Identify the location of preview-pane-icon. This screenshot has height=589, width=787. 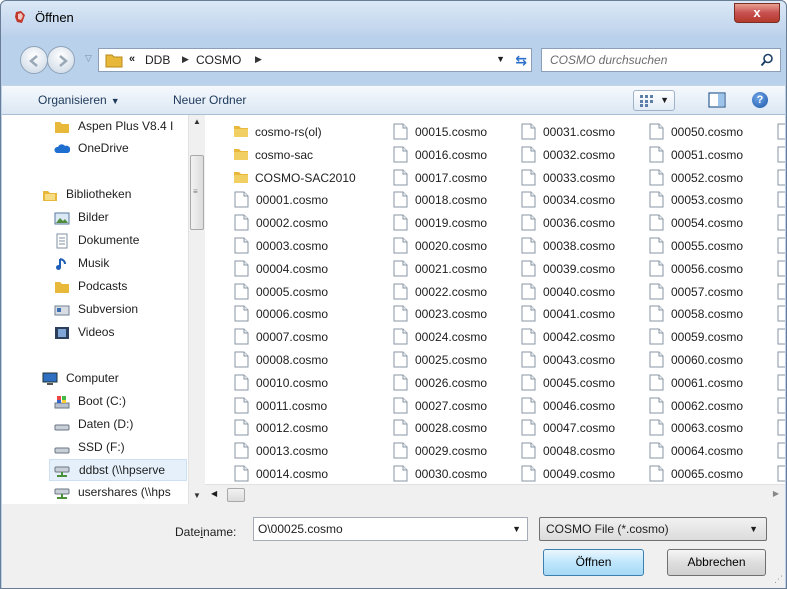
(717, 100).